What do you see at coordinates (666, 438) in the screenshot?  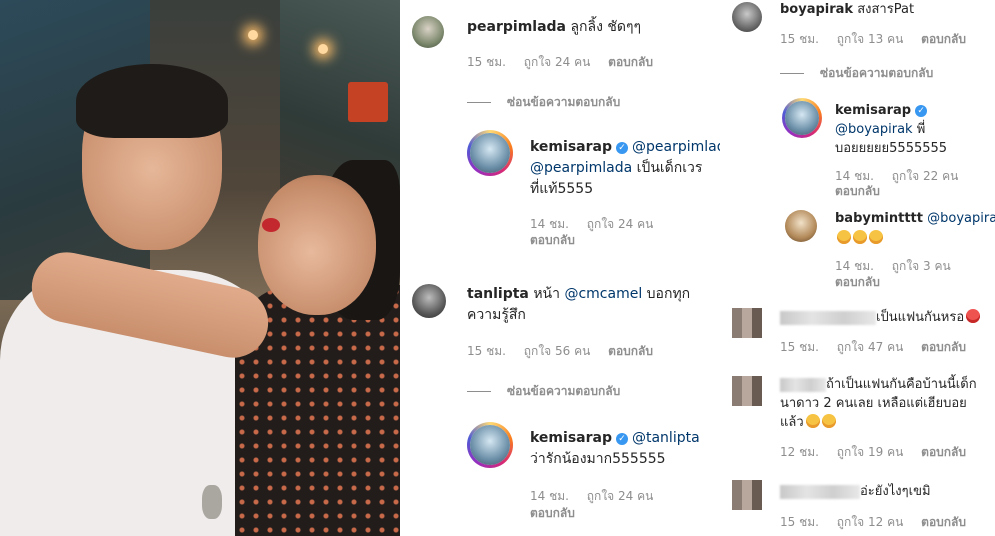 I see `mention-link: @tanlipta` at bounding box center [666, 438].